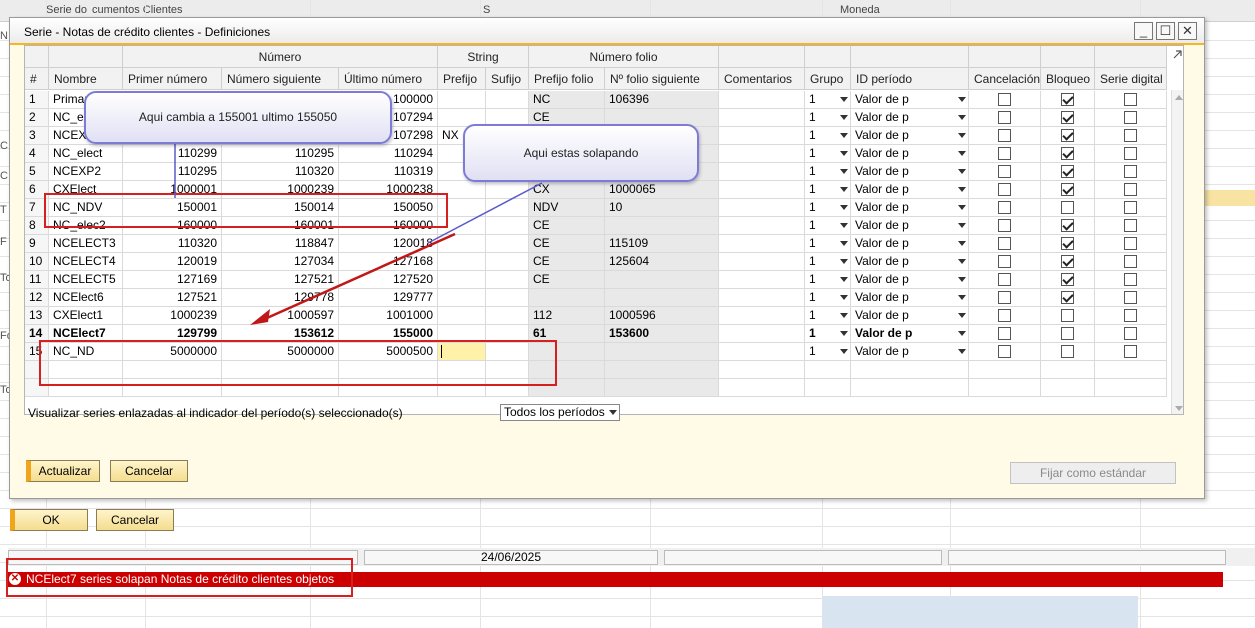  What do you see at coordinates (356, 278) in the screenshot?
I see `annotation-arrow` at bounding box center [356, 278].